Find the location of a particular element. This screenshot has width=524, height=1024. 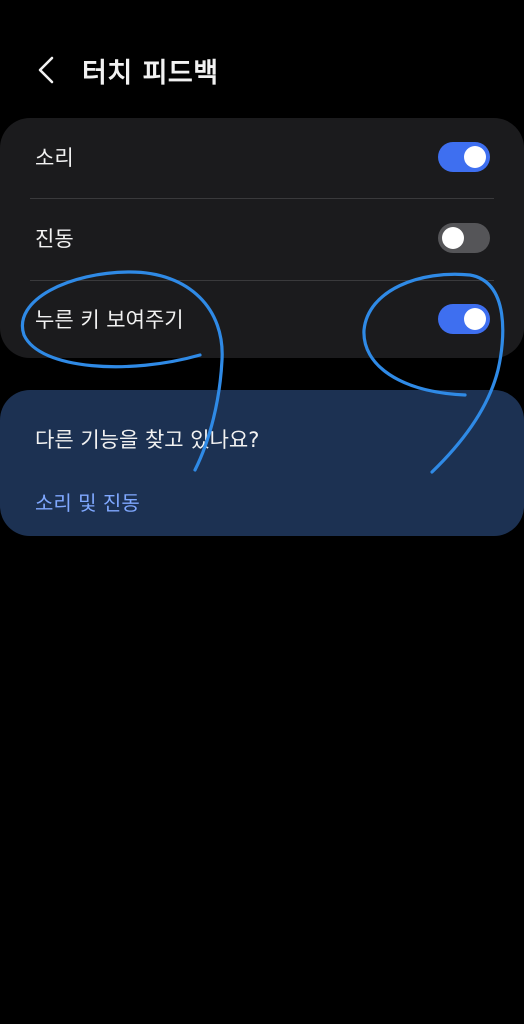

page-title: 터치 피드백 is located at coordinates (150, 73).